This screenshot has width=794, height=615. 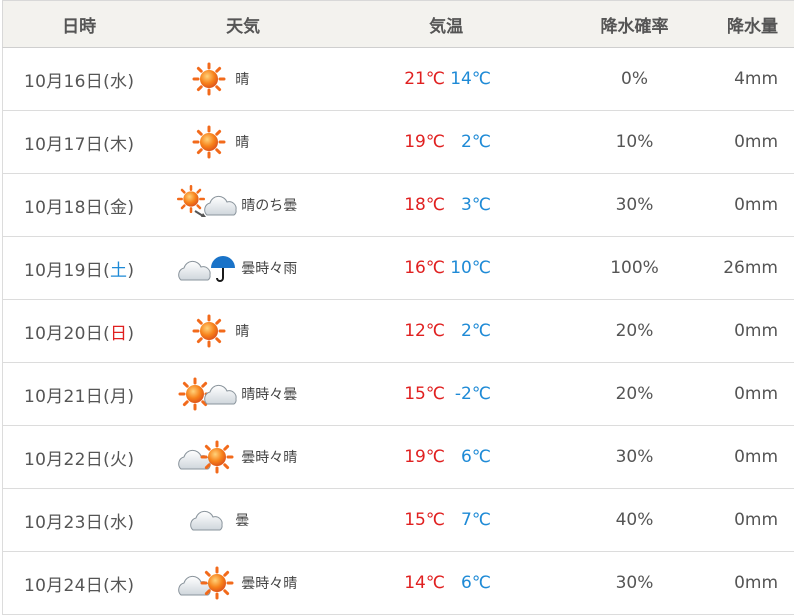 I want to click on row-date: 10月17日(木), so click(x=79, y=142).